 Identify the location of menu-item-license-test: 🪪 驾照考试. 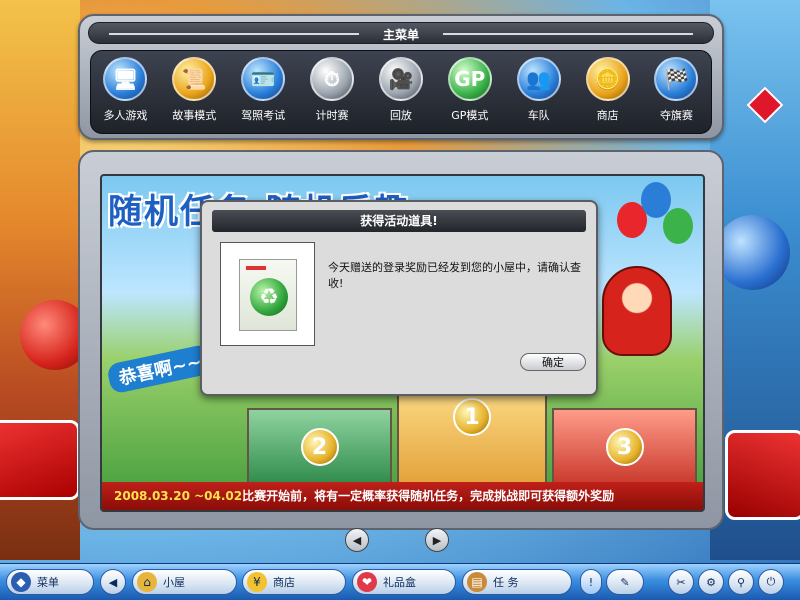
(263, 95).